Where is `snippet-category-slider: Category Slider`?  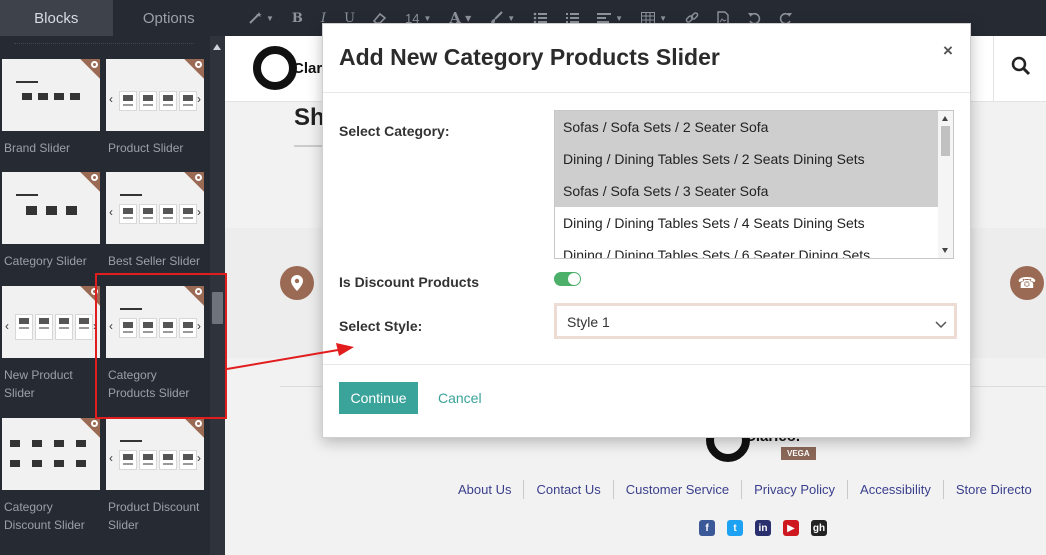 snippet-category-slider: Category Slider is located at coordinates (51, 221).